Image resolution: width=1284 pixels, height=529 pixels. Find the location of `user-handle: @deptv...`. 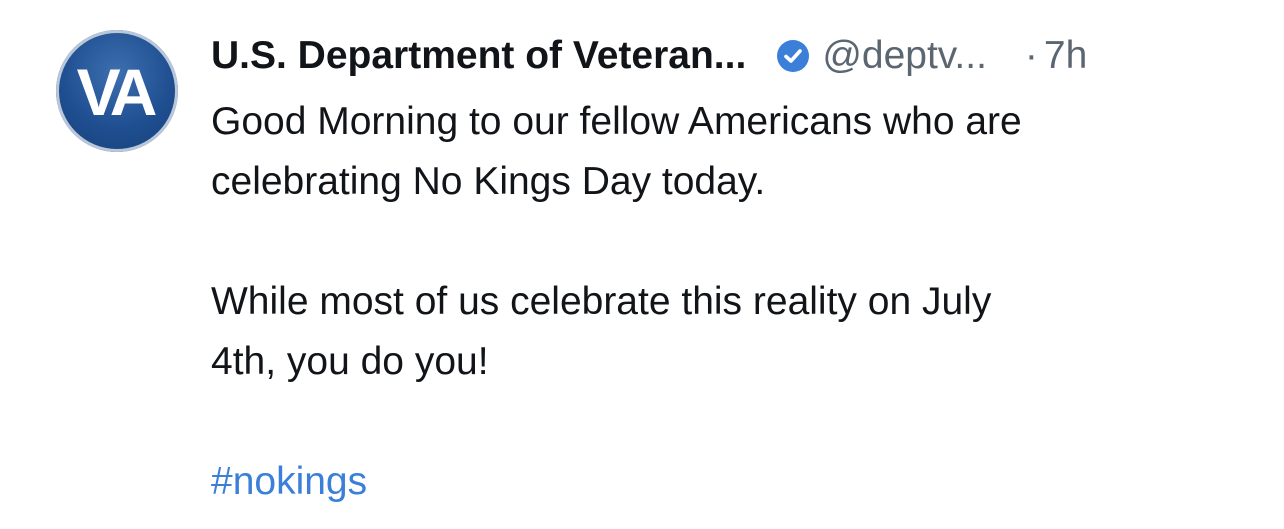

user-handle: @deptv... is located at coordinates (904, 56).